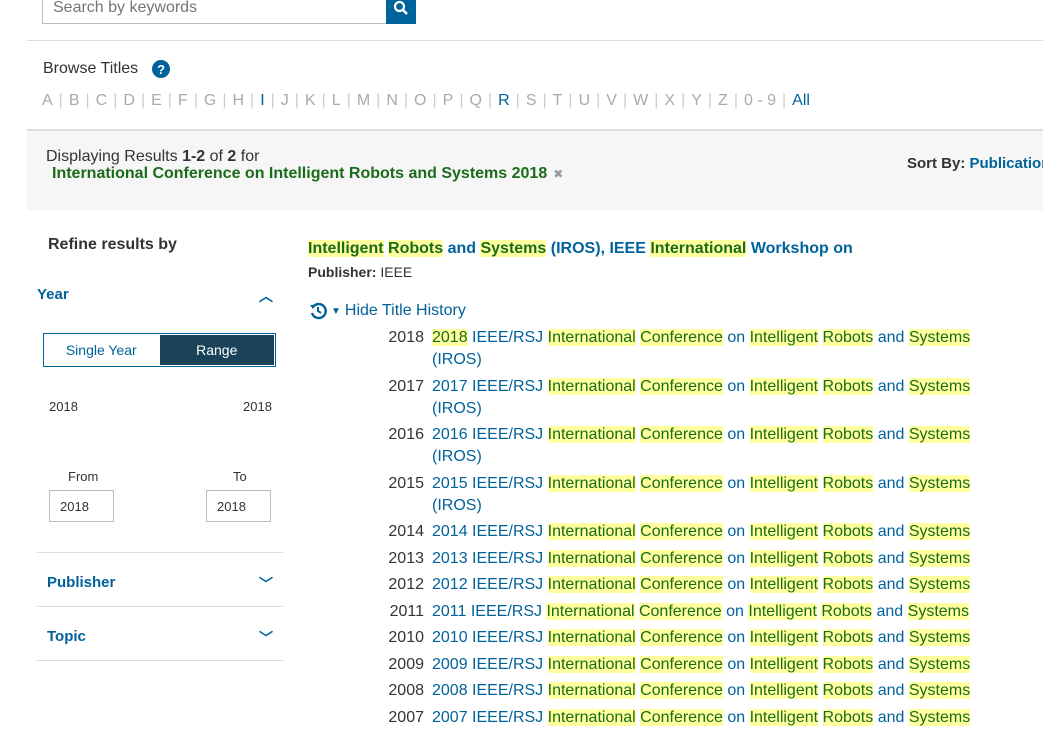 The height and width of the screenshot is (733, 1043). Describe the element at coordinates (801, 100) in the screenshot. I see `letter-link-All: All` at that location.